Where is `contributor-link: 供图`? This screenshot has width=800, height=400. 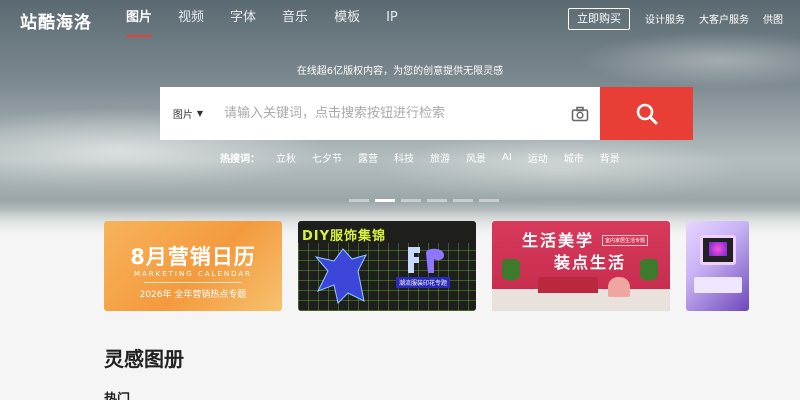
contributor-link: 供图 is located at coordinates (773, 18).